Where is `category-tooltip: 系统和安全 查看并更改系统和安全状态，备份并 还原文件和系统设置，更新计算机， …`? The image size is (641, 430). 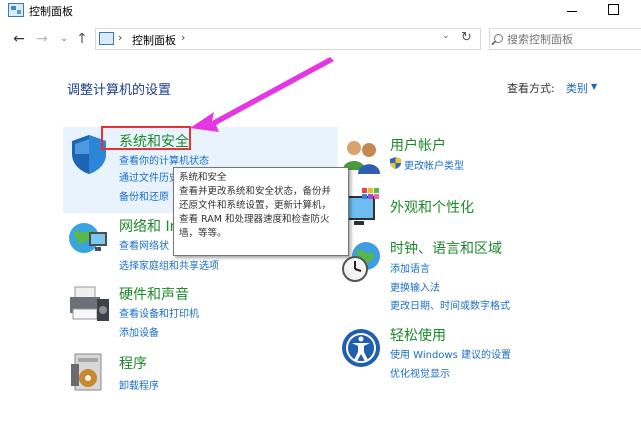 category-tooltip: 系统和安全 查看并更改系统和安全状态，备份并 还原文件和系统设置，更新计算机， … is located at coordinates (261, 211).